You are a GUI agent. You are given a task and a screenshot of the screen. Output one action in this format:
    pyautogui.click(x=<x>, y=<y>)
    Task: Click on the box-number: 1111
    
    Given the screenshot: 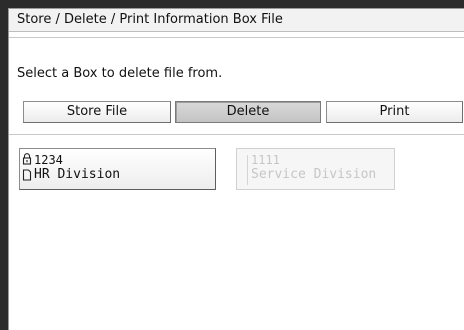 What is the action you would take?
    pyautogui.click(x=265, y=160)
    